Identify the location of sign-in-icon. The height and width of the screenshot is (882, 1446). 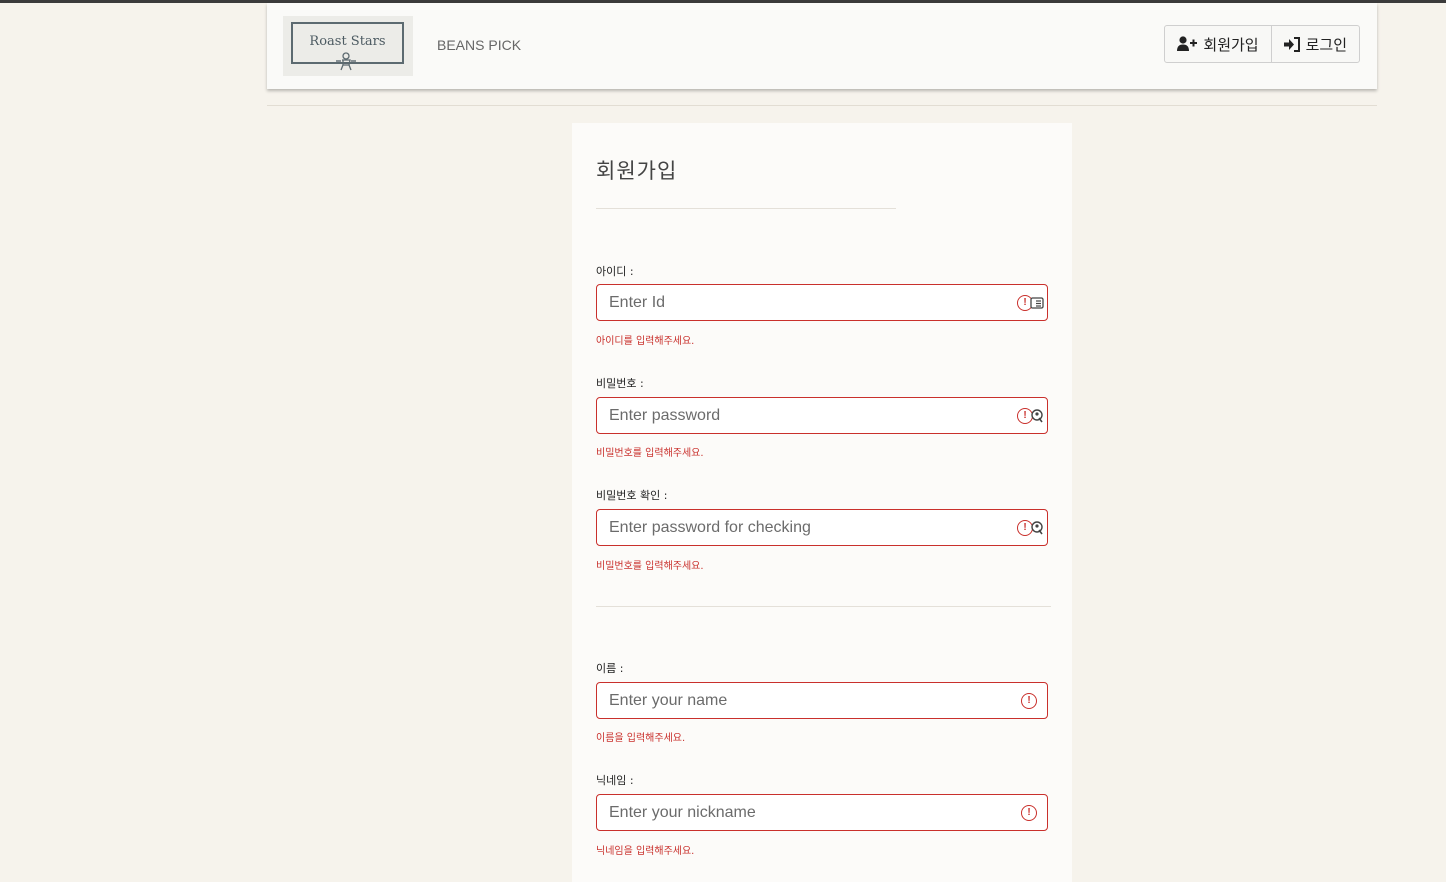
(1291, 44).